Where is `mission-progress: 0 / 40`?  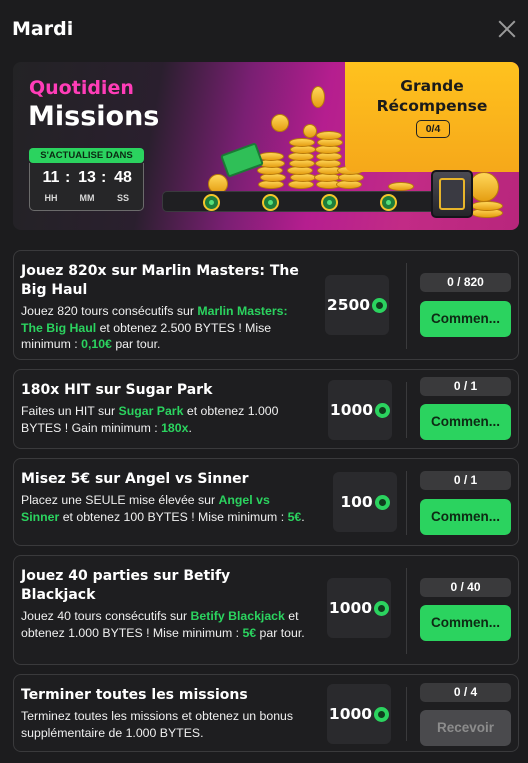 mission-progress: 0 / 40 is located at coordinates (465, 587).